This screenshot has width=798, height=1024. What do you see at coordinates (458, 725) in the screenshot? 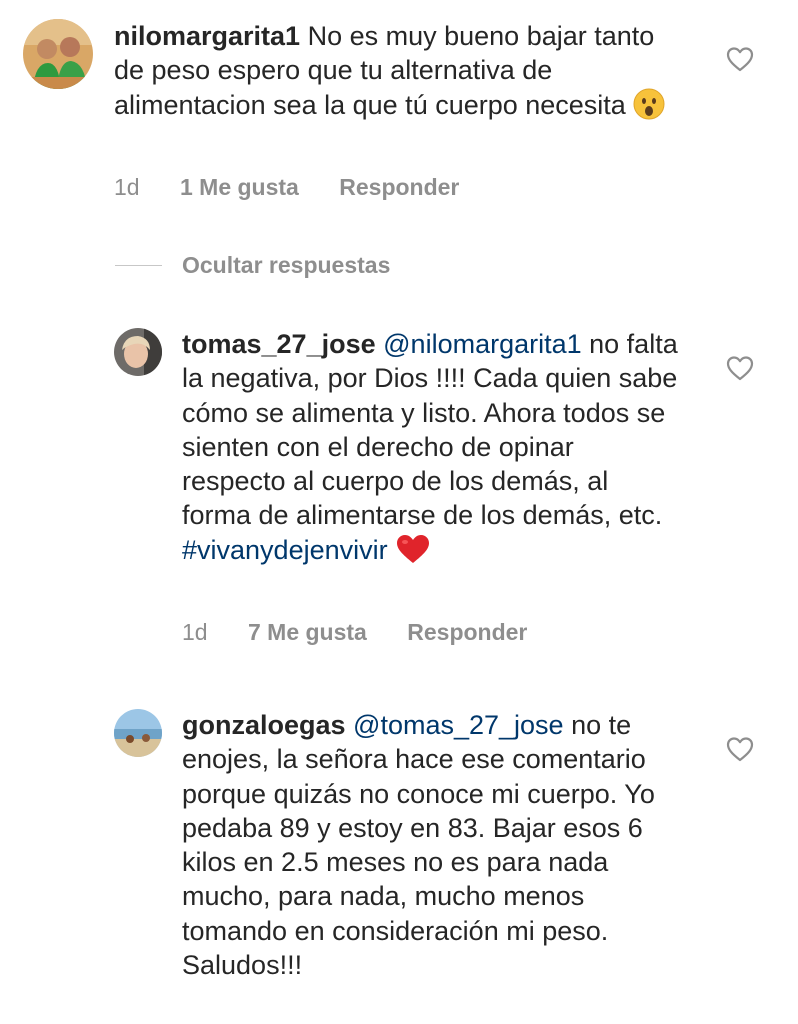
I see `mention-link: @tomas_27_jose` at bounding box center [458, 725].